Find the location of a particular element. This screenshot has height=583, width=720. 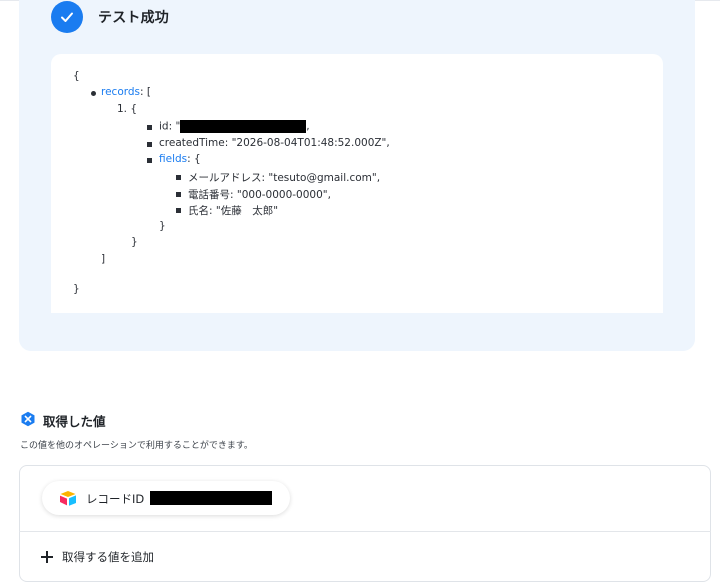

acquired-values-description: この値を他のオペレーションで利用することができます。 is located at coordinates (136, 446).